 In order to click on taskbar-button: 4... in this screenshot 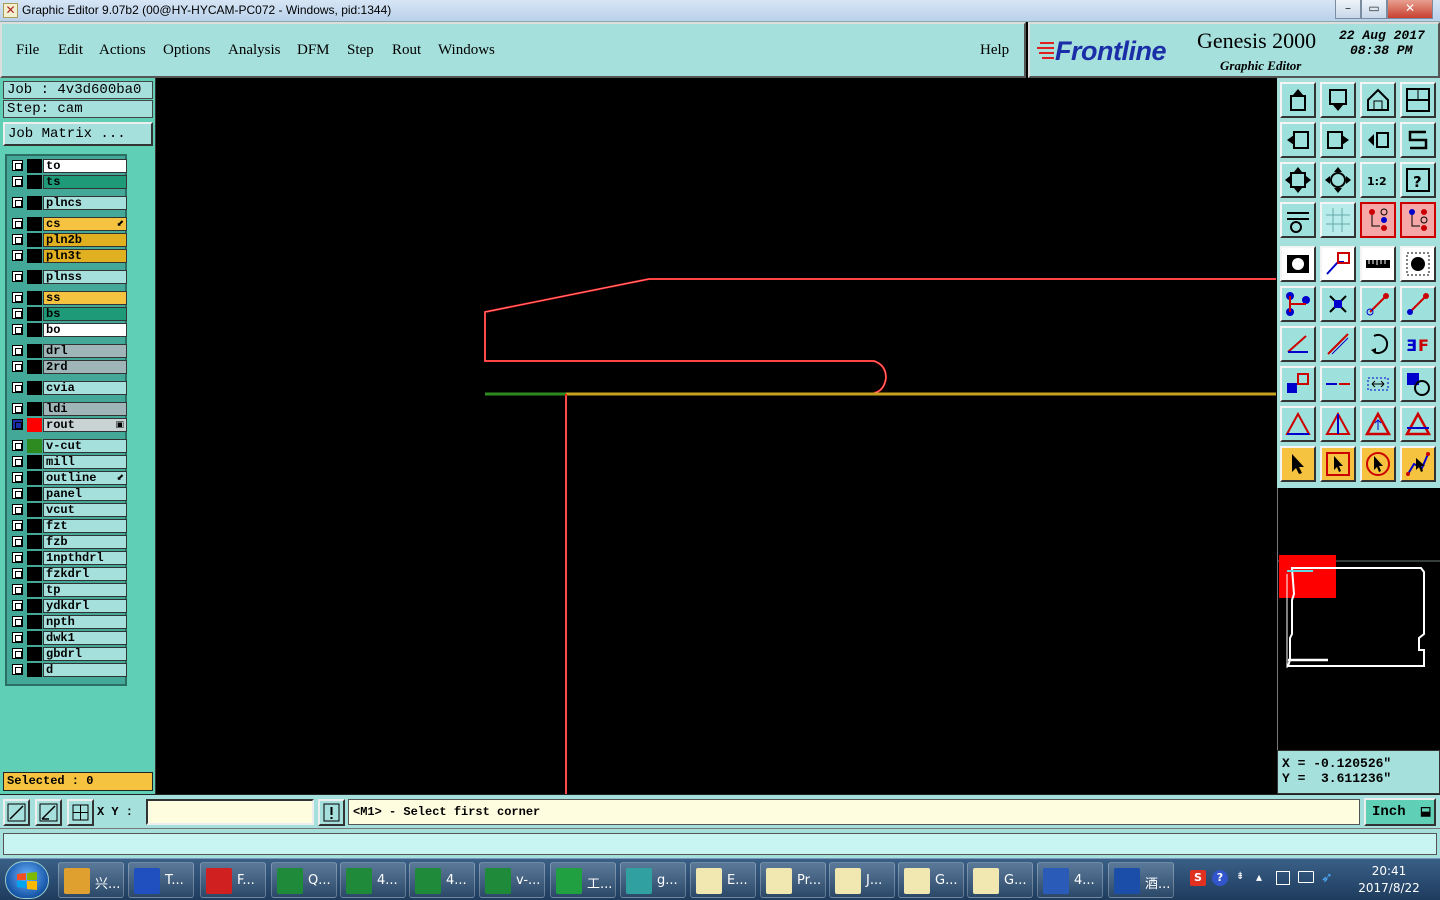, I will do `click(442, 880)`.